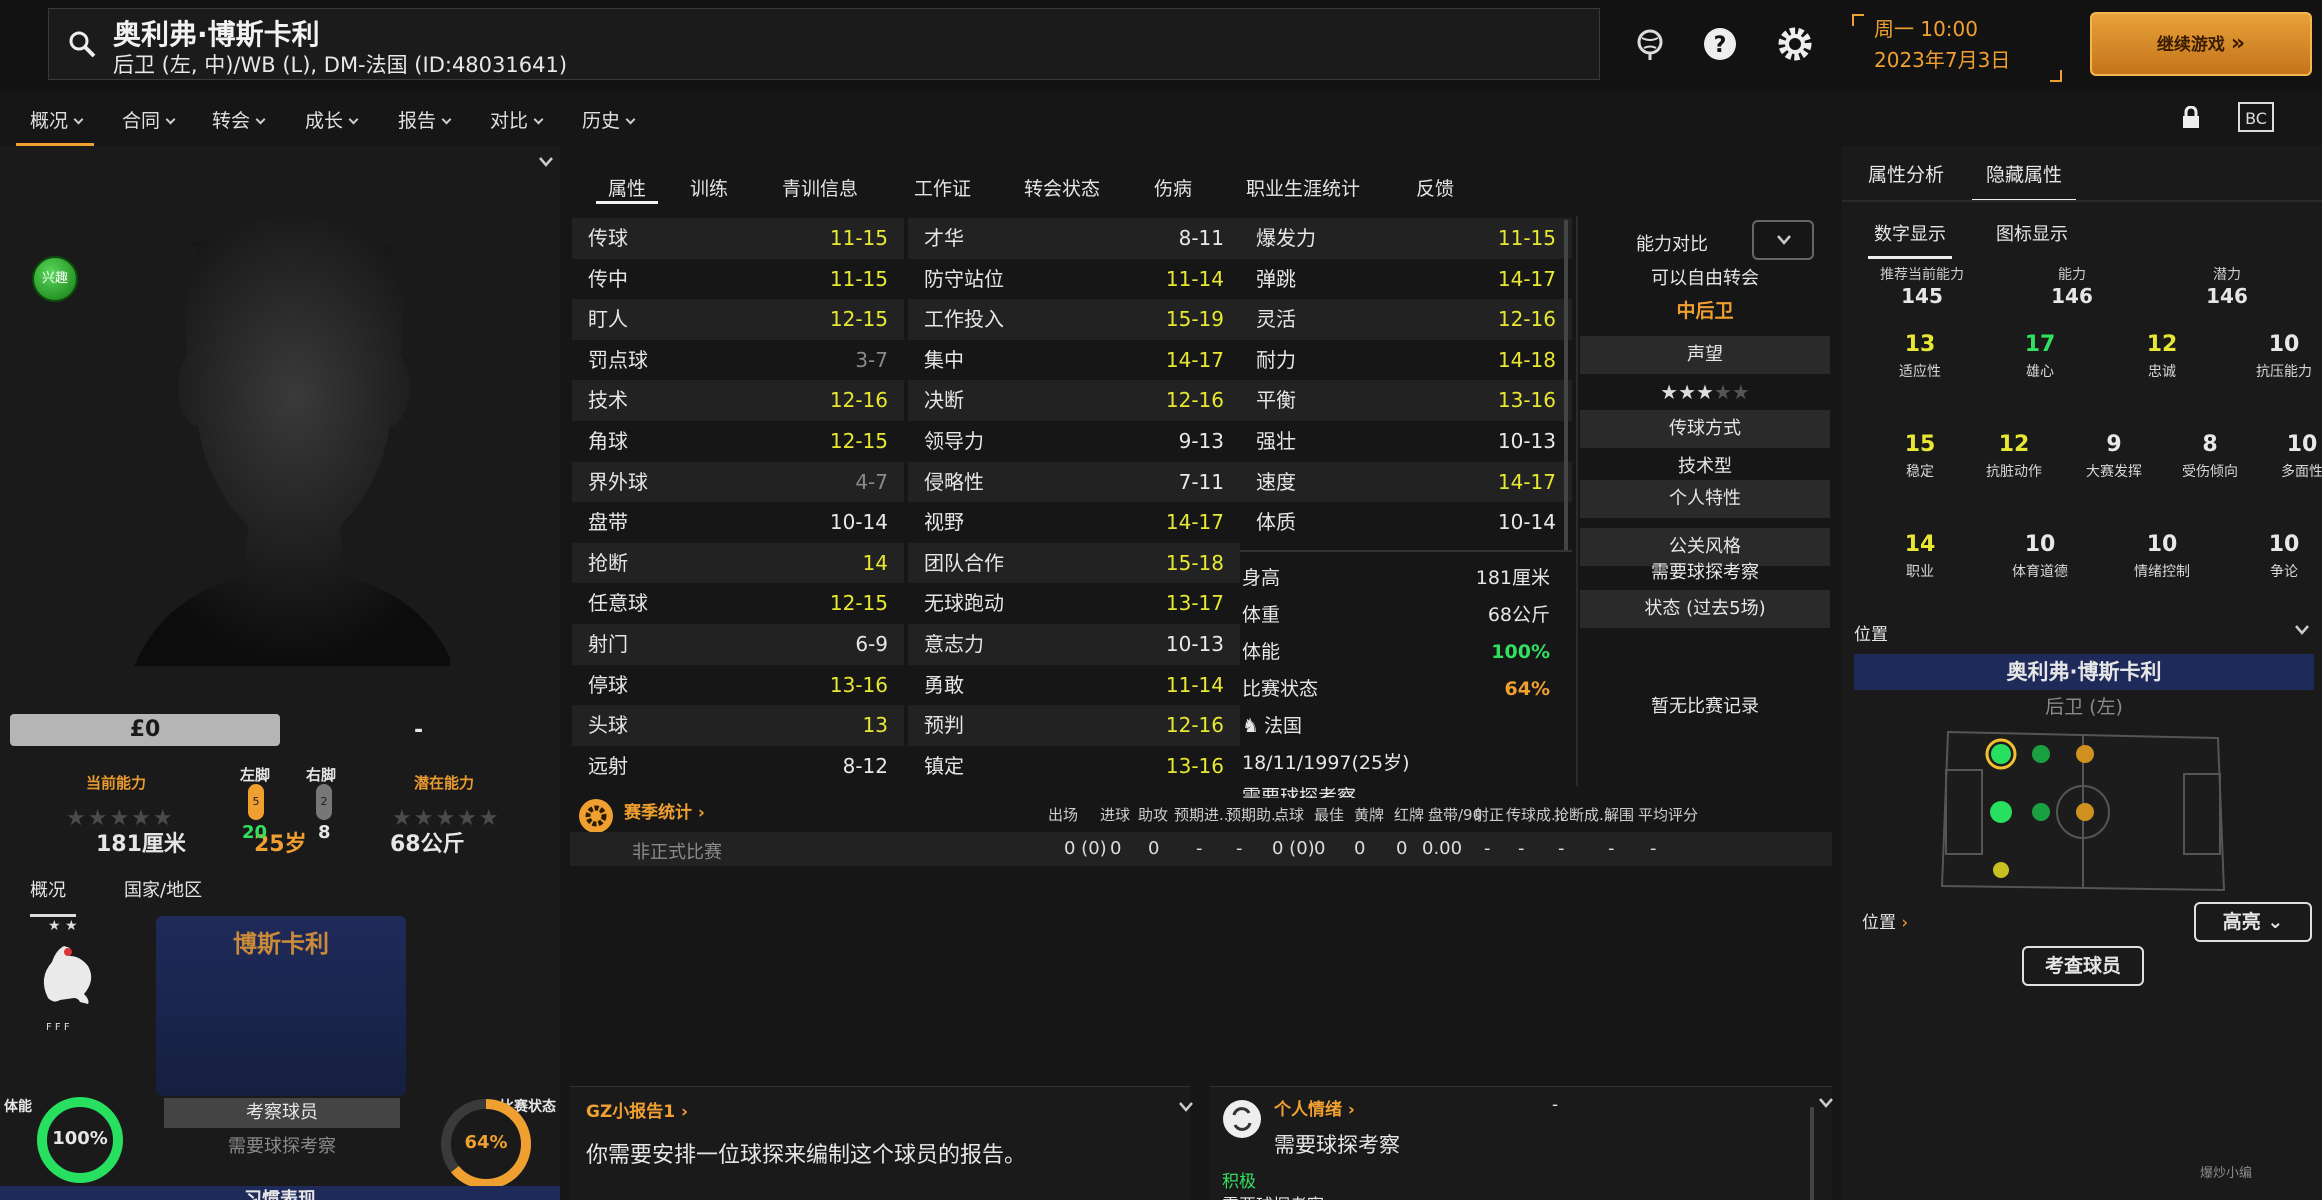 Image resolution: width=2322 pixels, height=1200 pixels. What do you see at coordinates (738, 563) in the screenshot?
I see `attr-row: 抢断 14` at bounding box center [738, 563].